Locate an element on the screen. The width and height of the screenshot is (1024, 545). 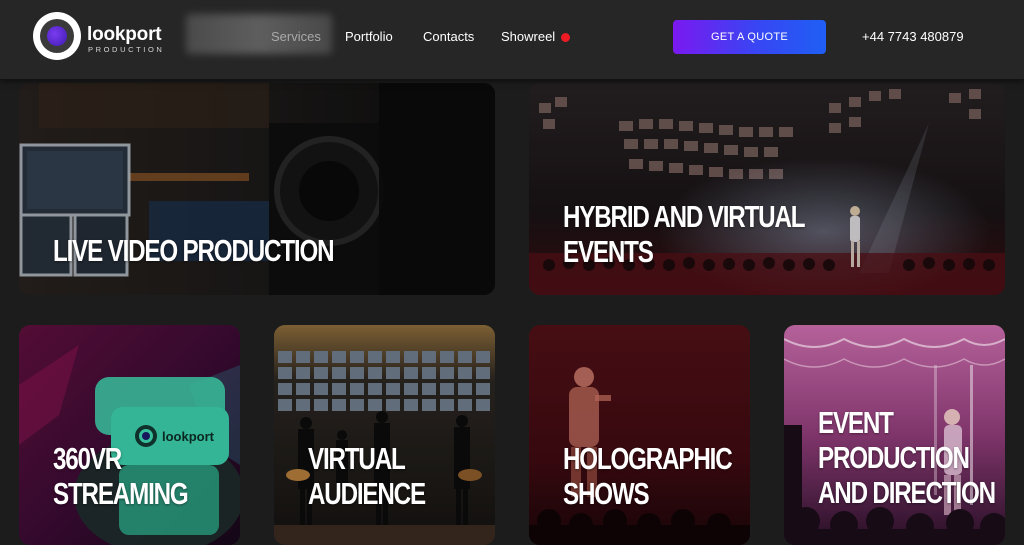
service-card-holographic-shows: HOLOGRAPHIC SHOWS is located at coordinates (639, 435).